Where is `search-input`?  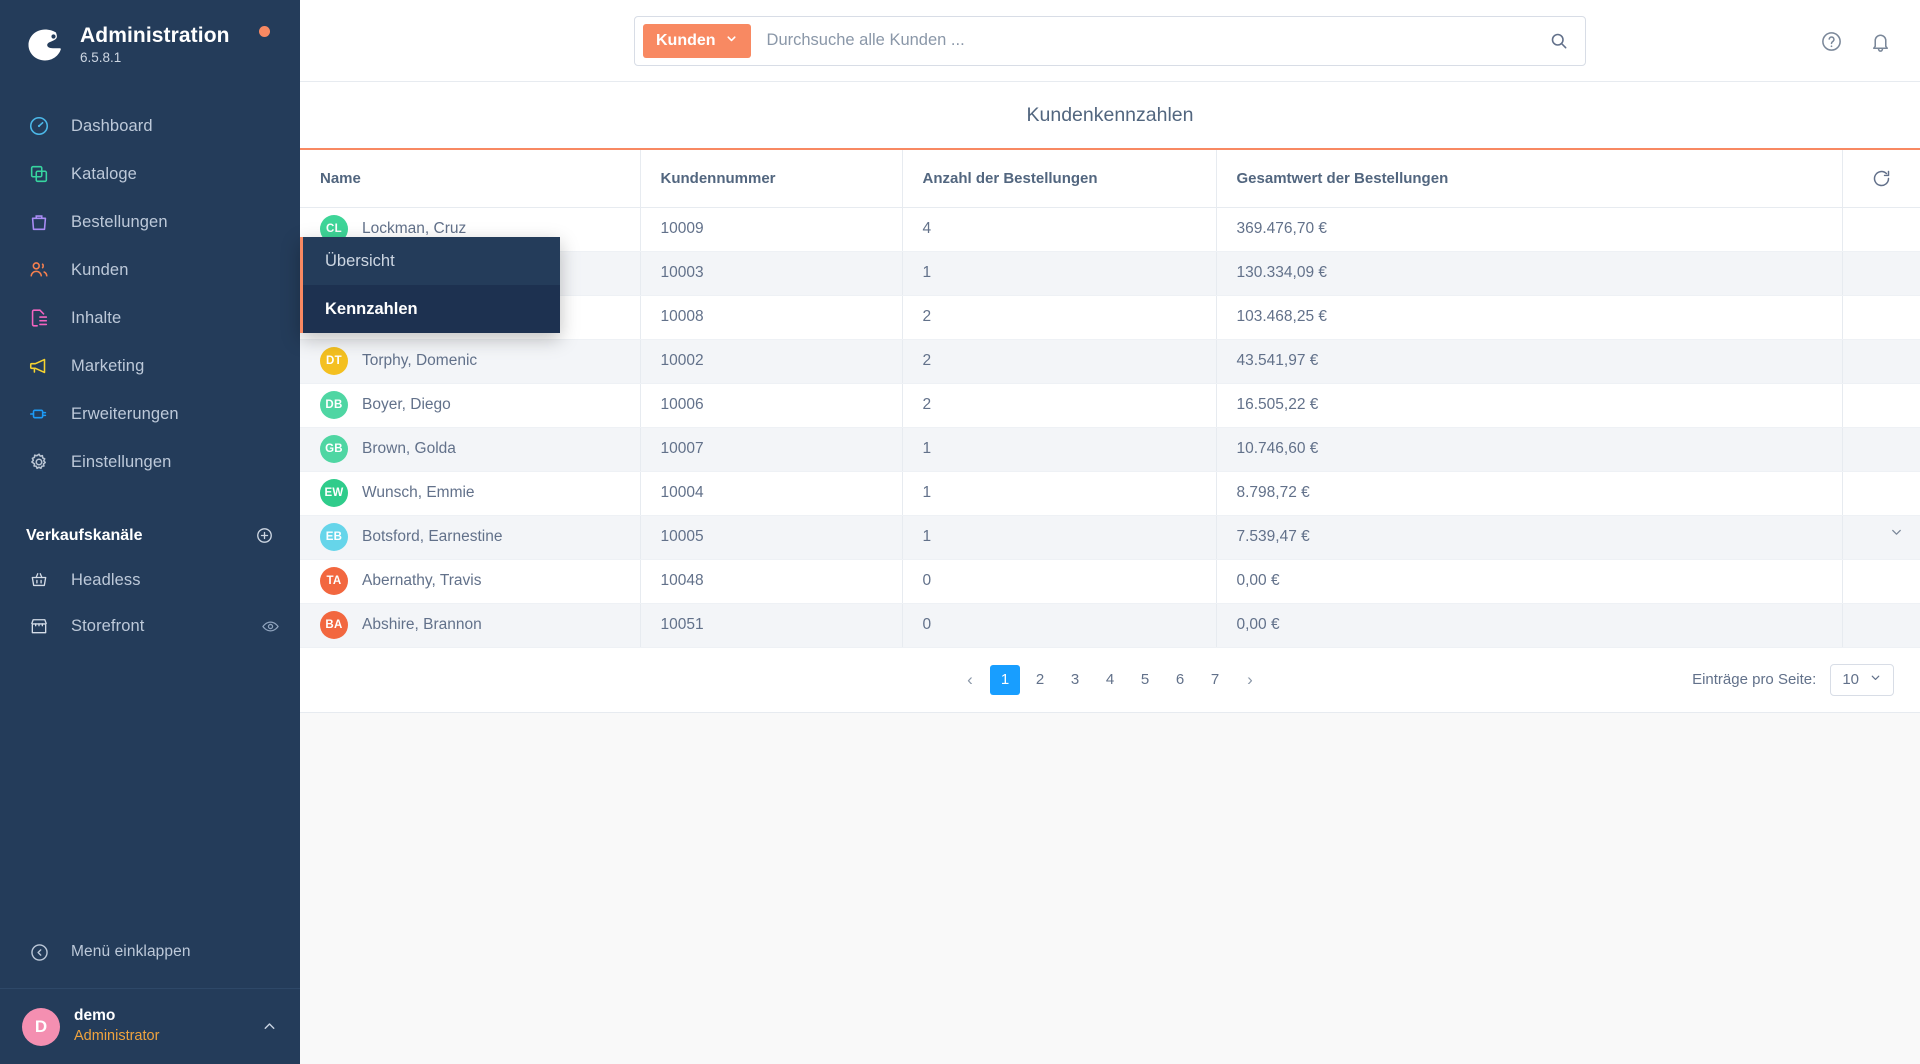 search-input is located at coordinates (1141, 40).